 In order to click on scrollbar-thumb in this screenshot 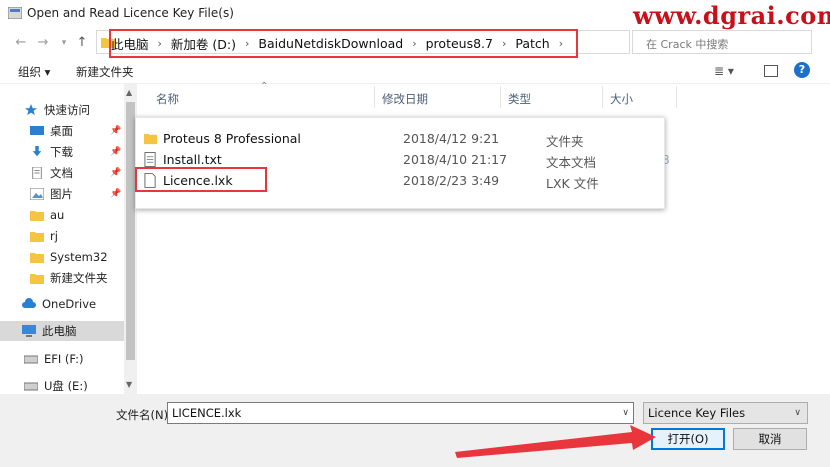, I will do `click(130, 231)`.